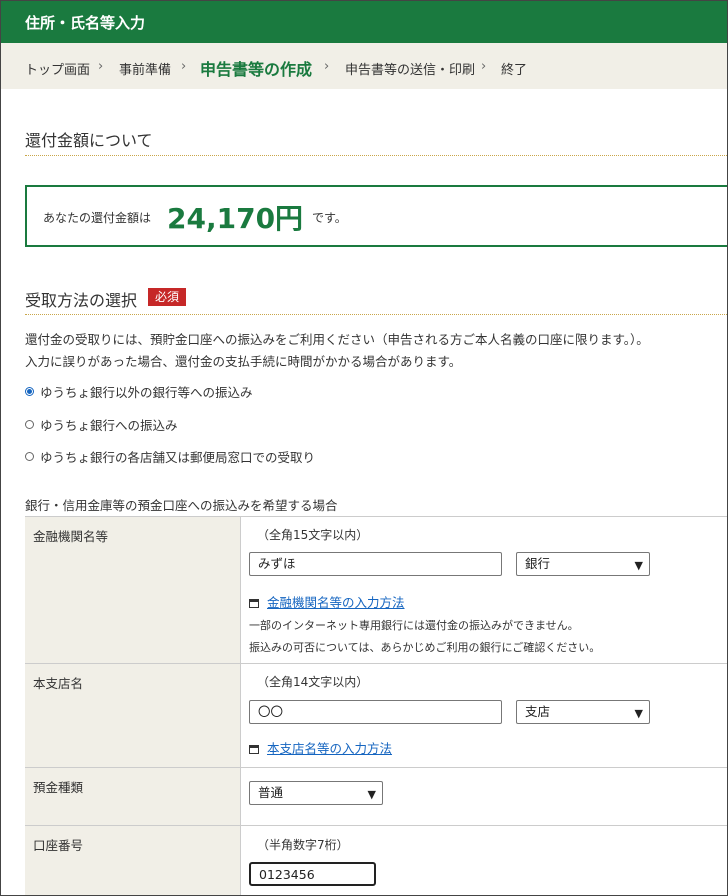 This screenshot has height=896, width=728. What do you see at coordinates (58, 683) in the screenshot?
I see `branch-label: 本支店名` at bounding box center [58, 683].